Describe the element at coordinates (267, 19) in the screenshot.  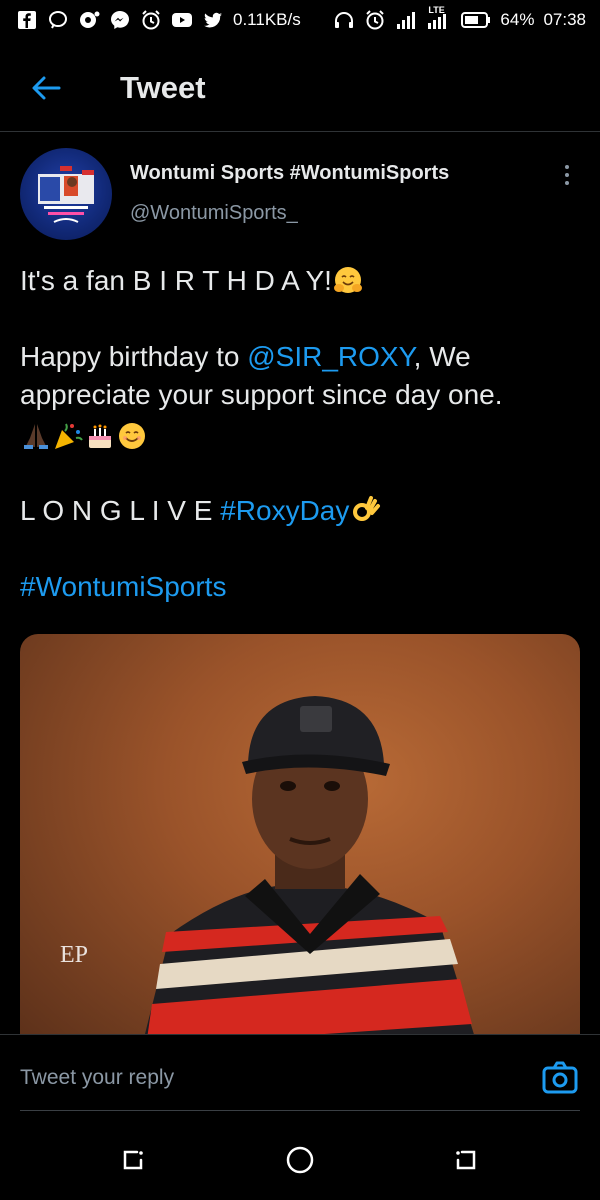
I see `network-speed: 0.11KB/s` at that location.